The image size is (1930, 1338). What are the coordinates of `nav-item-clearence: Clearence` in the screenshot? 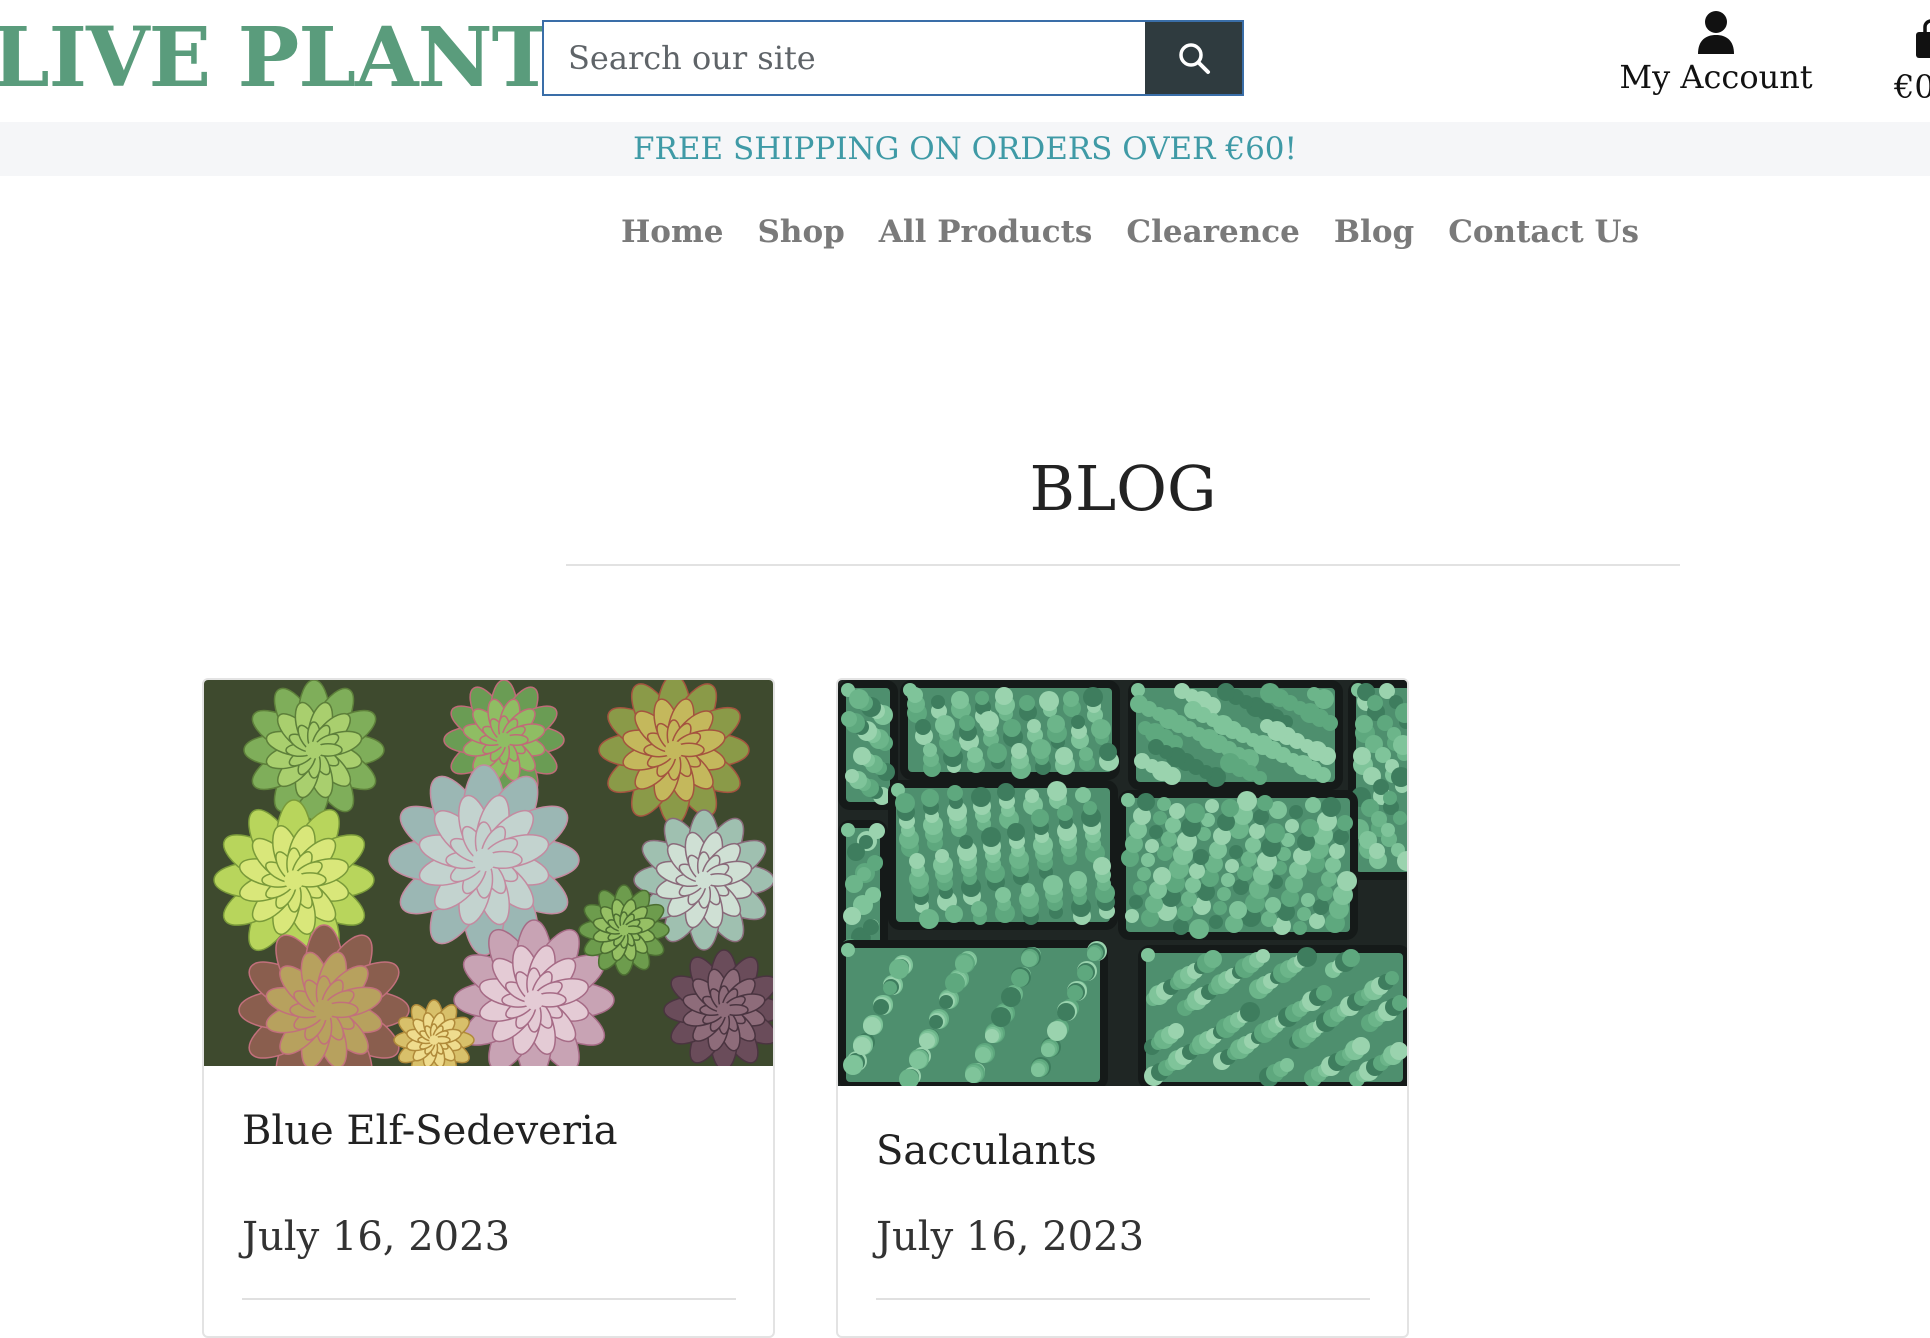 It's located at (1212, 232).